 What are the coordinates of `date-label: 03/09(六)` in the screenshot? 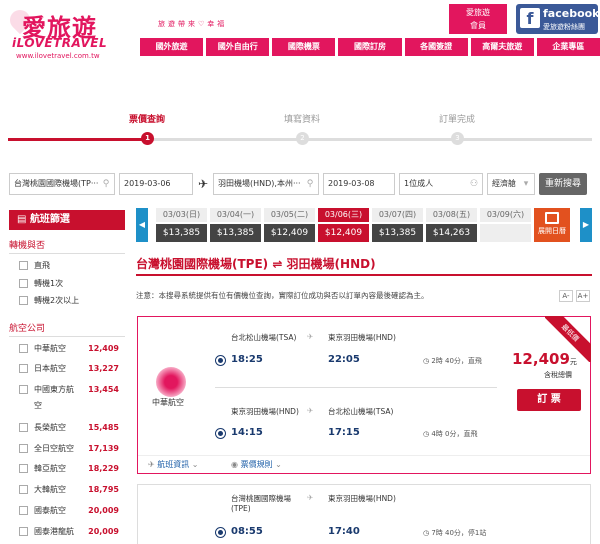 It's located at (505, 215).